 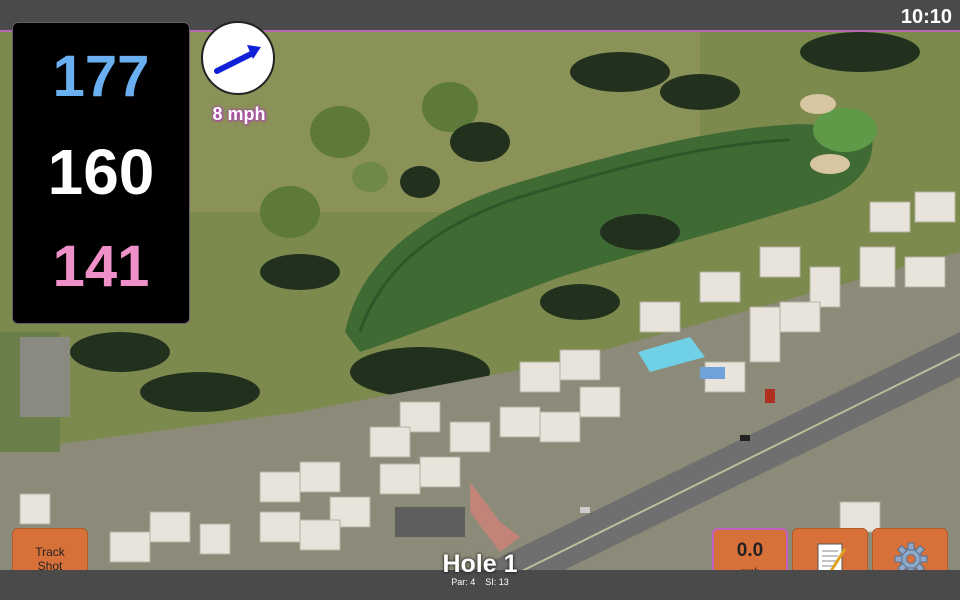 I want to click on distance-panel: 177 160 141, so click(x=101, y=173).